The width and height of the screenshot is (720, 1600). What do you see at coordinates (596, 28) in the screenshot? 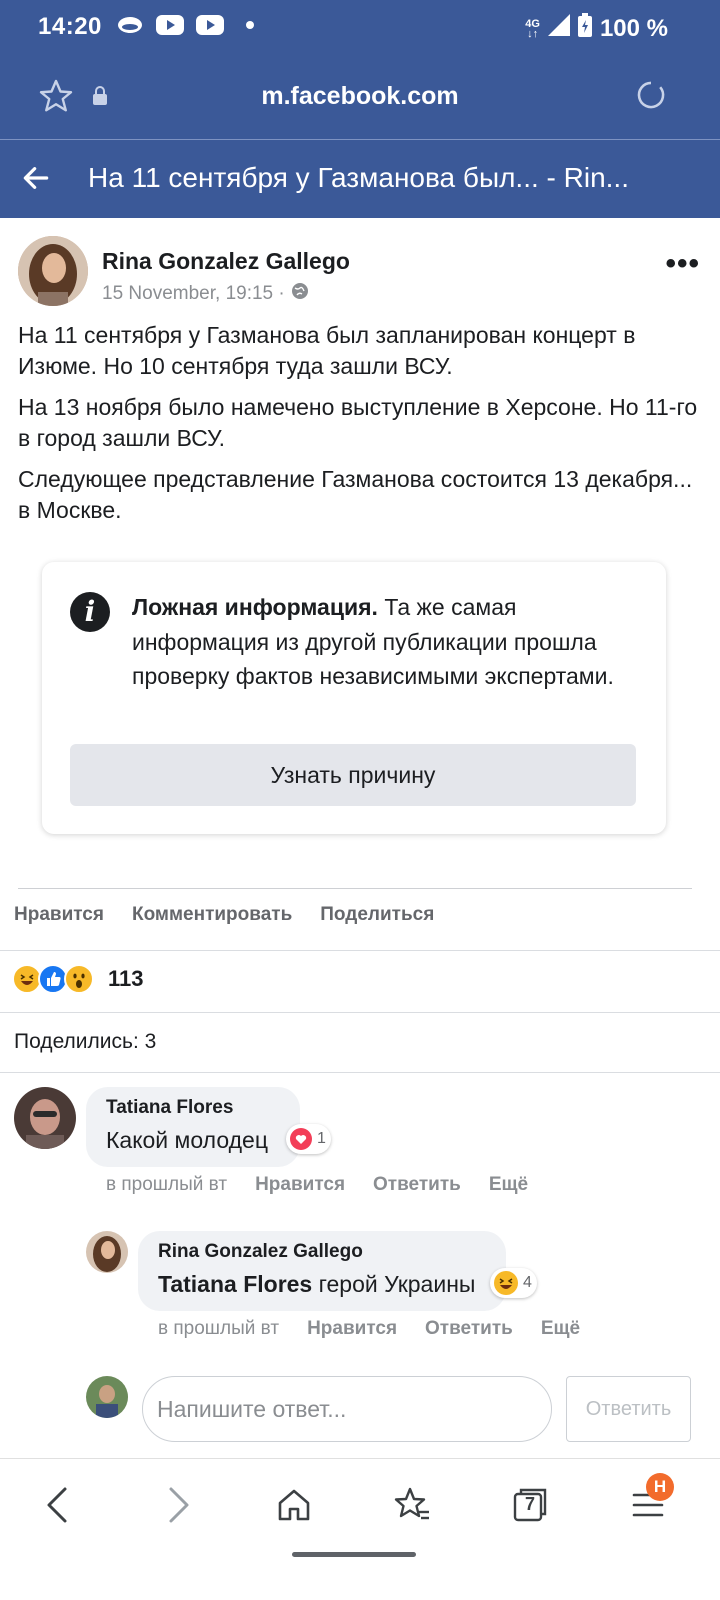
I see `status-right: 4G ↓↑ 100 %` at bounding box center [596, 28].